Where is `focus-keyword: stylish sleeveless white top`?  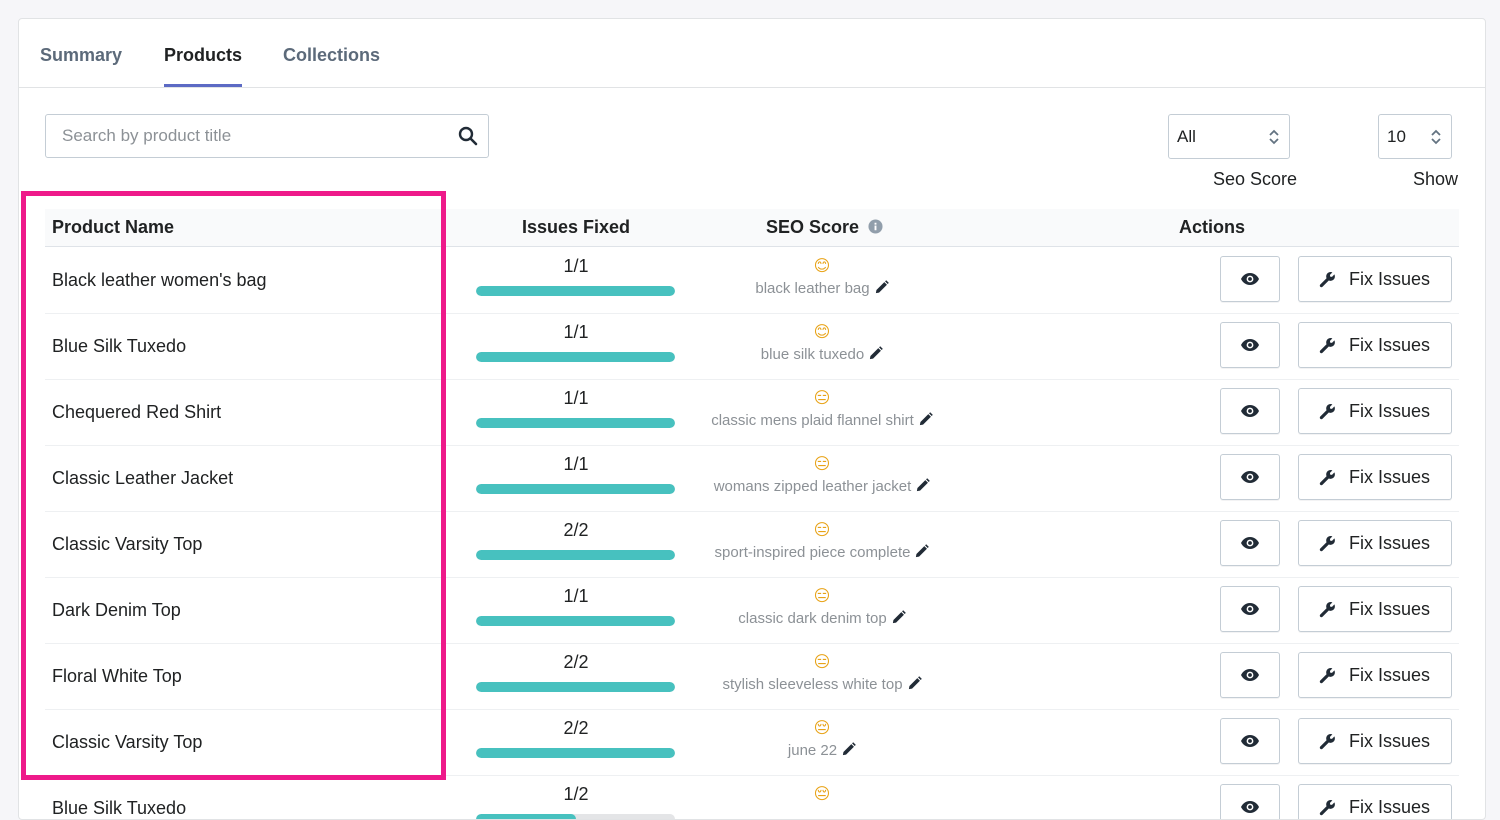
focus-keyword: stylish sleeveless white top is located at coordinates (822, 685).